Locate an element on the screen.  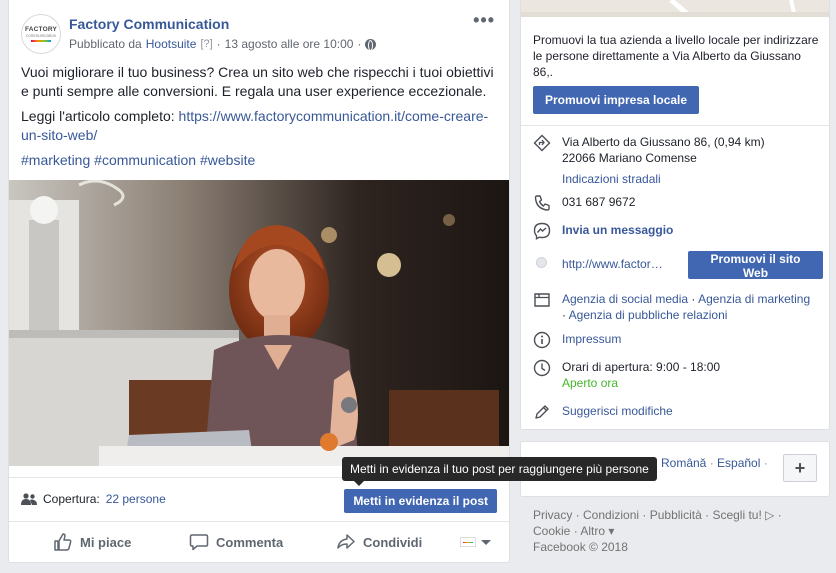
phone-icon is located at coordinates (542, 203).